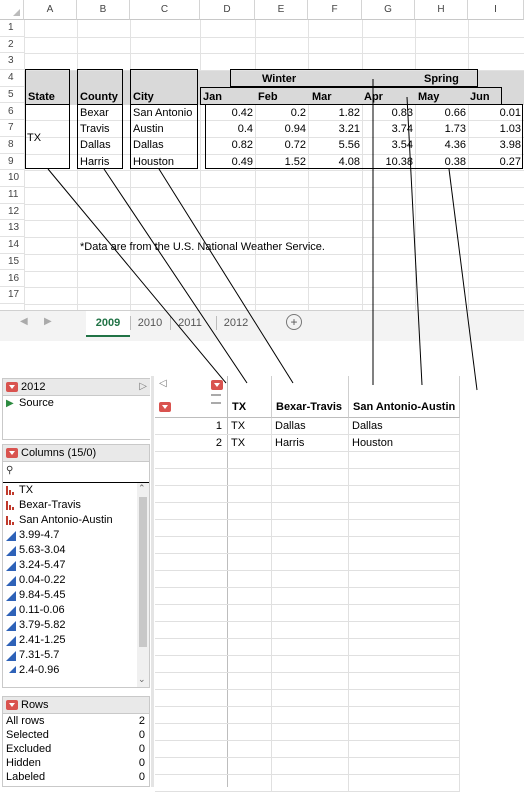 The width and height of the screenshot is (524, 792). I want to click on column-item: TX, so click(76, 490).